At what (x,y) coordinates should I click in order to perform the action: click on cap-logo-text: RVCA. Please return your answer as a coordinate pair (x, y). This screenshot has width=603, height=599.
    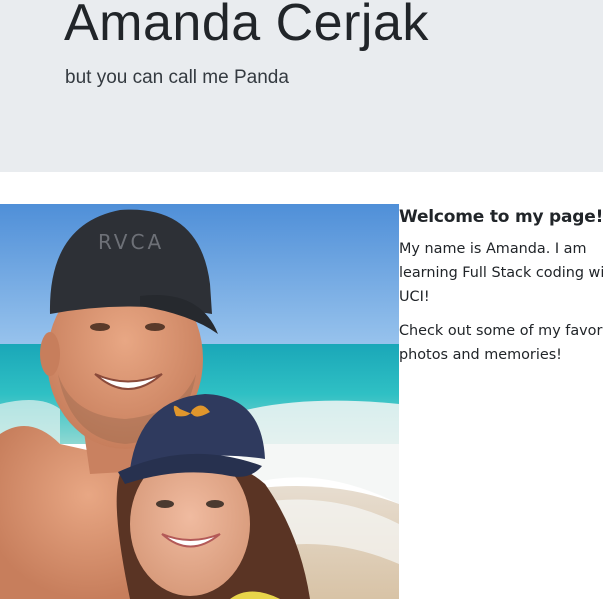
    Looking at the image, I should click on (131, 242).